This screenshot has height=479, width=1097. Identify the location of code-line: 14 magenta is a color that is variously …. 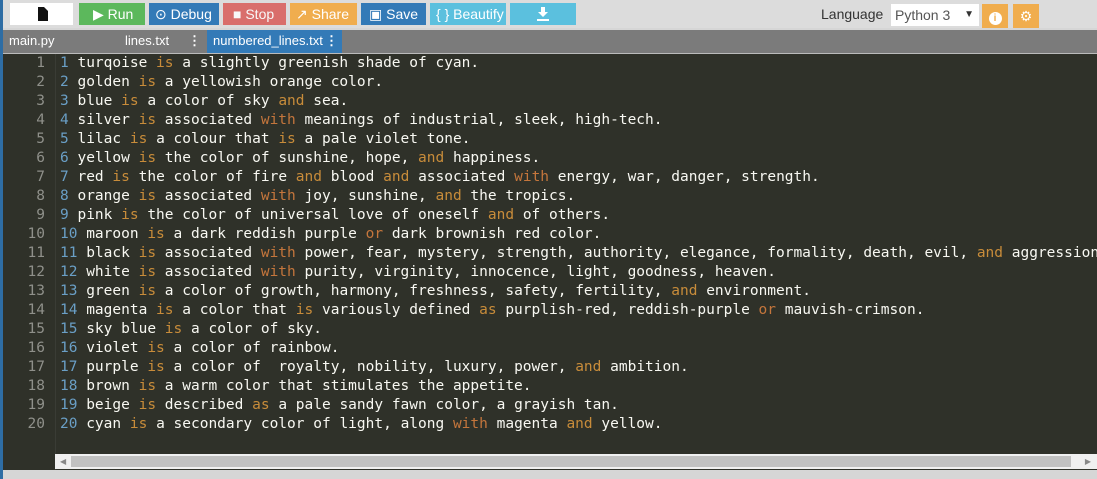
(492, 310).